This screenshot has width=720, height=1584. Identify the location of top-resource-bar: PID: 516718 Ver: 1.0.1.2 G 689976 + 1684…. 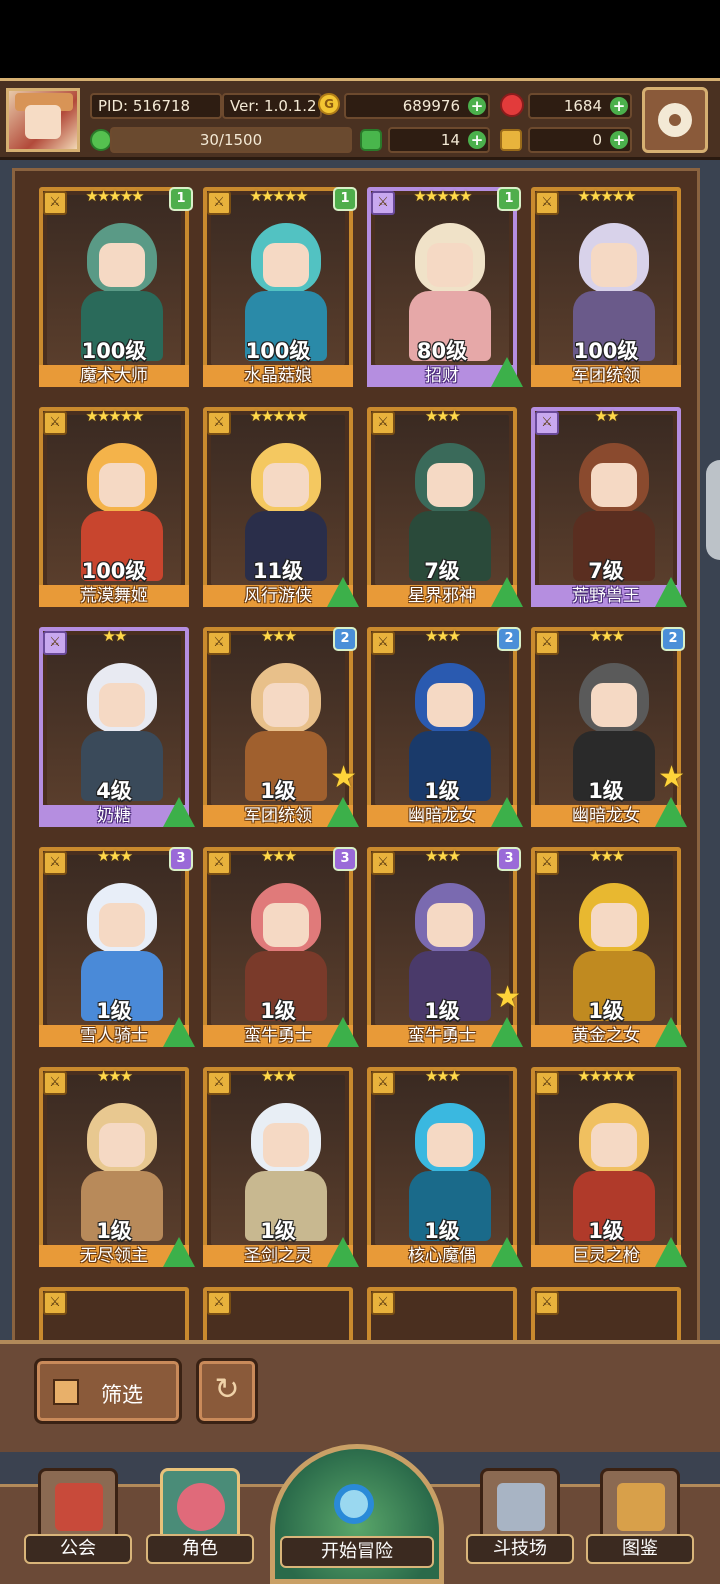
(360, 119).